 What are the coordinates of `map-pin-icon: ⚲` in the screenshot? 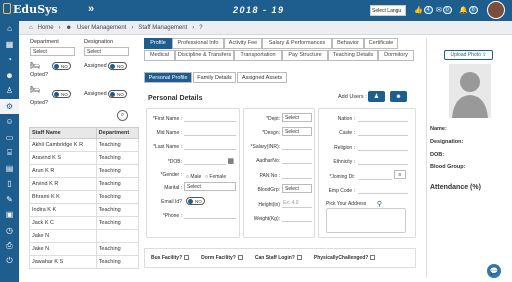 It's located at (378, 204).